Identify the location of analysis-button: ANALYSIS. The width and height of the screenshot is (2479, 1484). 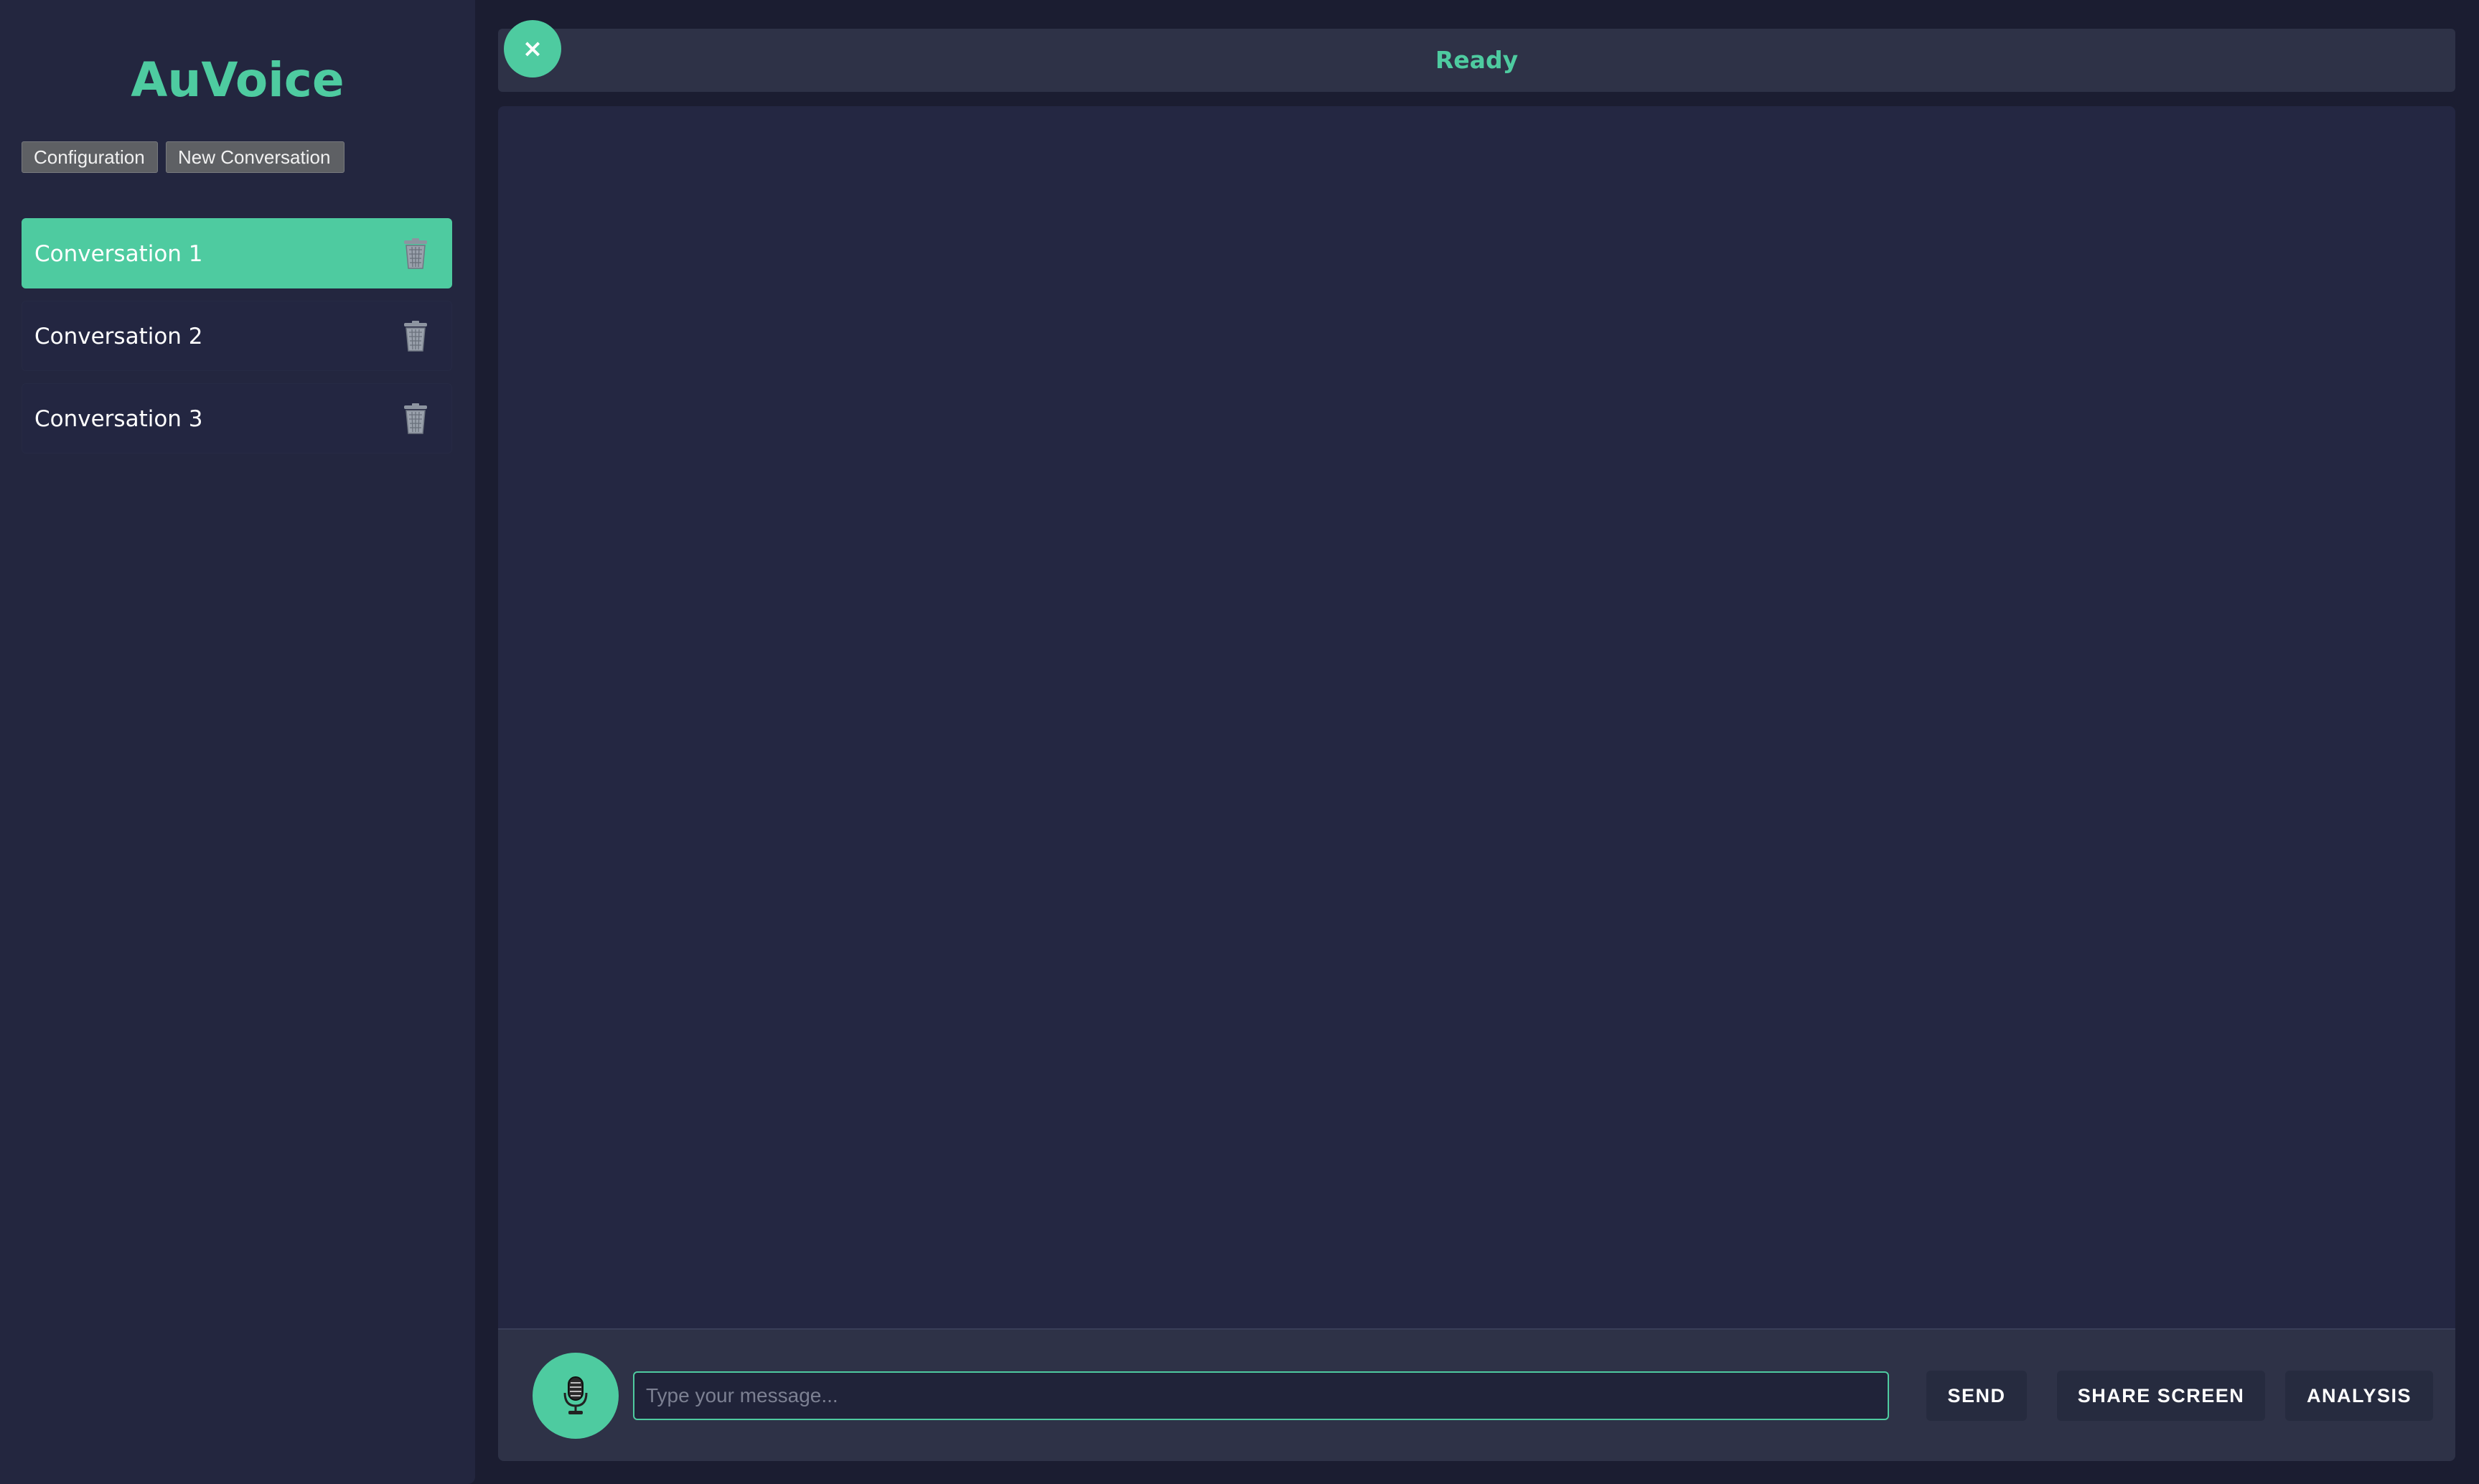
(2359, 1396).